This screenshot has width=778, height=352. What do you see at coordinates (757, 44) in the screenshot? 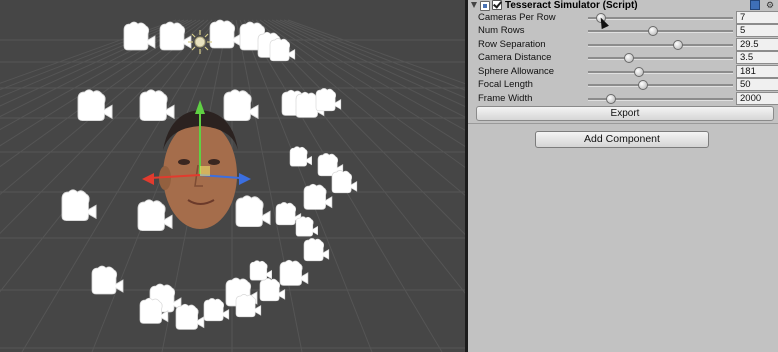
I see `property-value-field: 29.5` at bounding box center [757, 44].